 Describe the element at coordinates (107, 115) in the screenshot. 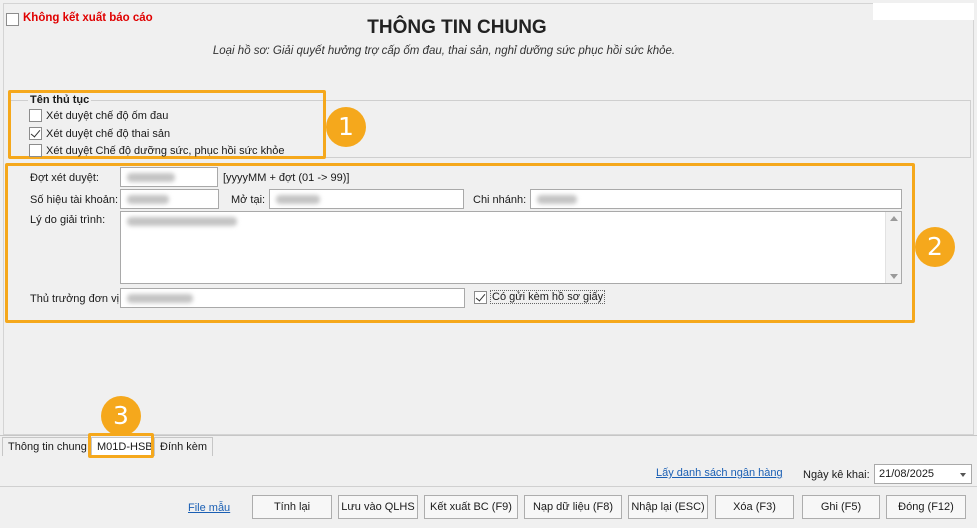

I see `procedure-sick-label: Xét duyệt chế độ ốm đau` at that location.